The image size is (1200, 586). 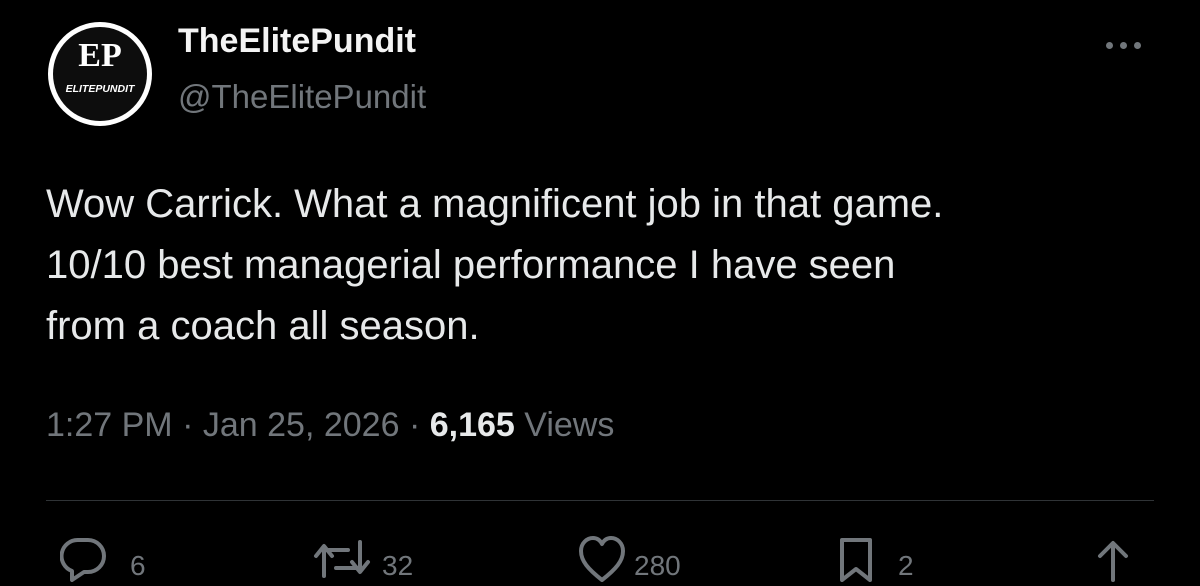 I want to click on avatar: EP ELITEPUNDIT, so click(x=100, y=74).